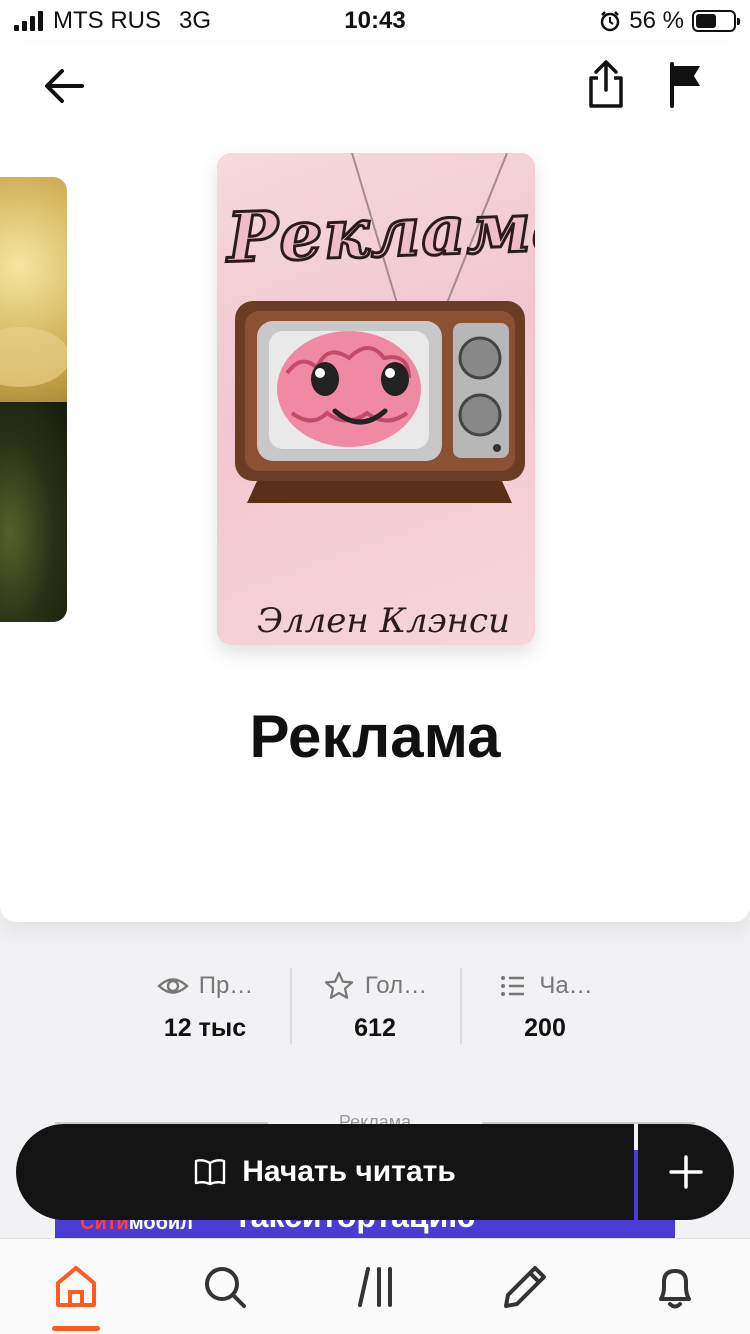  What do you see at coordinates (76, 1287) in the screenshot?
I see `home-icon` at bounding box center [76, 1287].